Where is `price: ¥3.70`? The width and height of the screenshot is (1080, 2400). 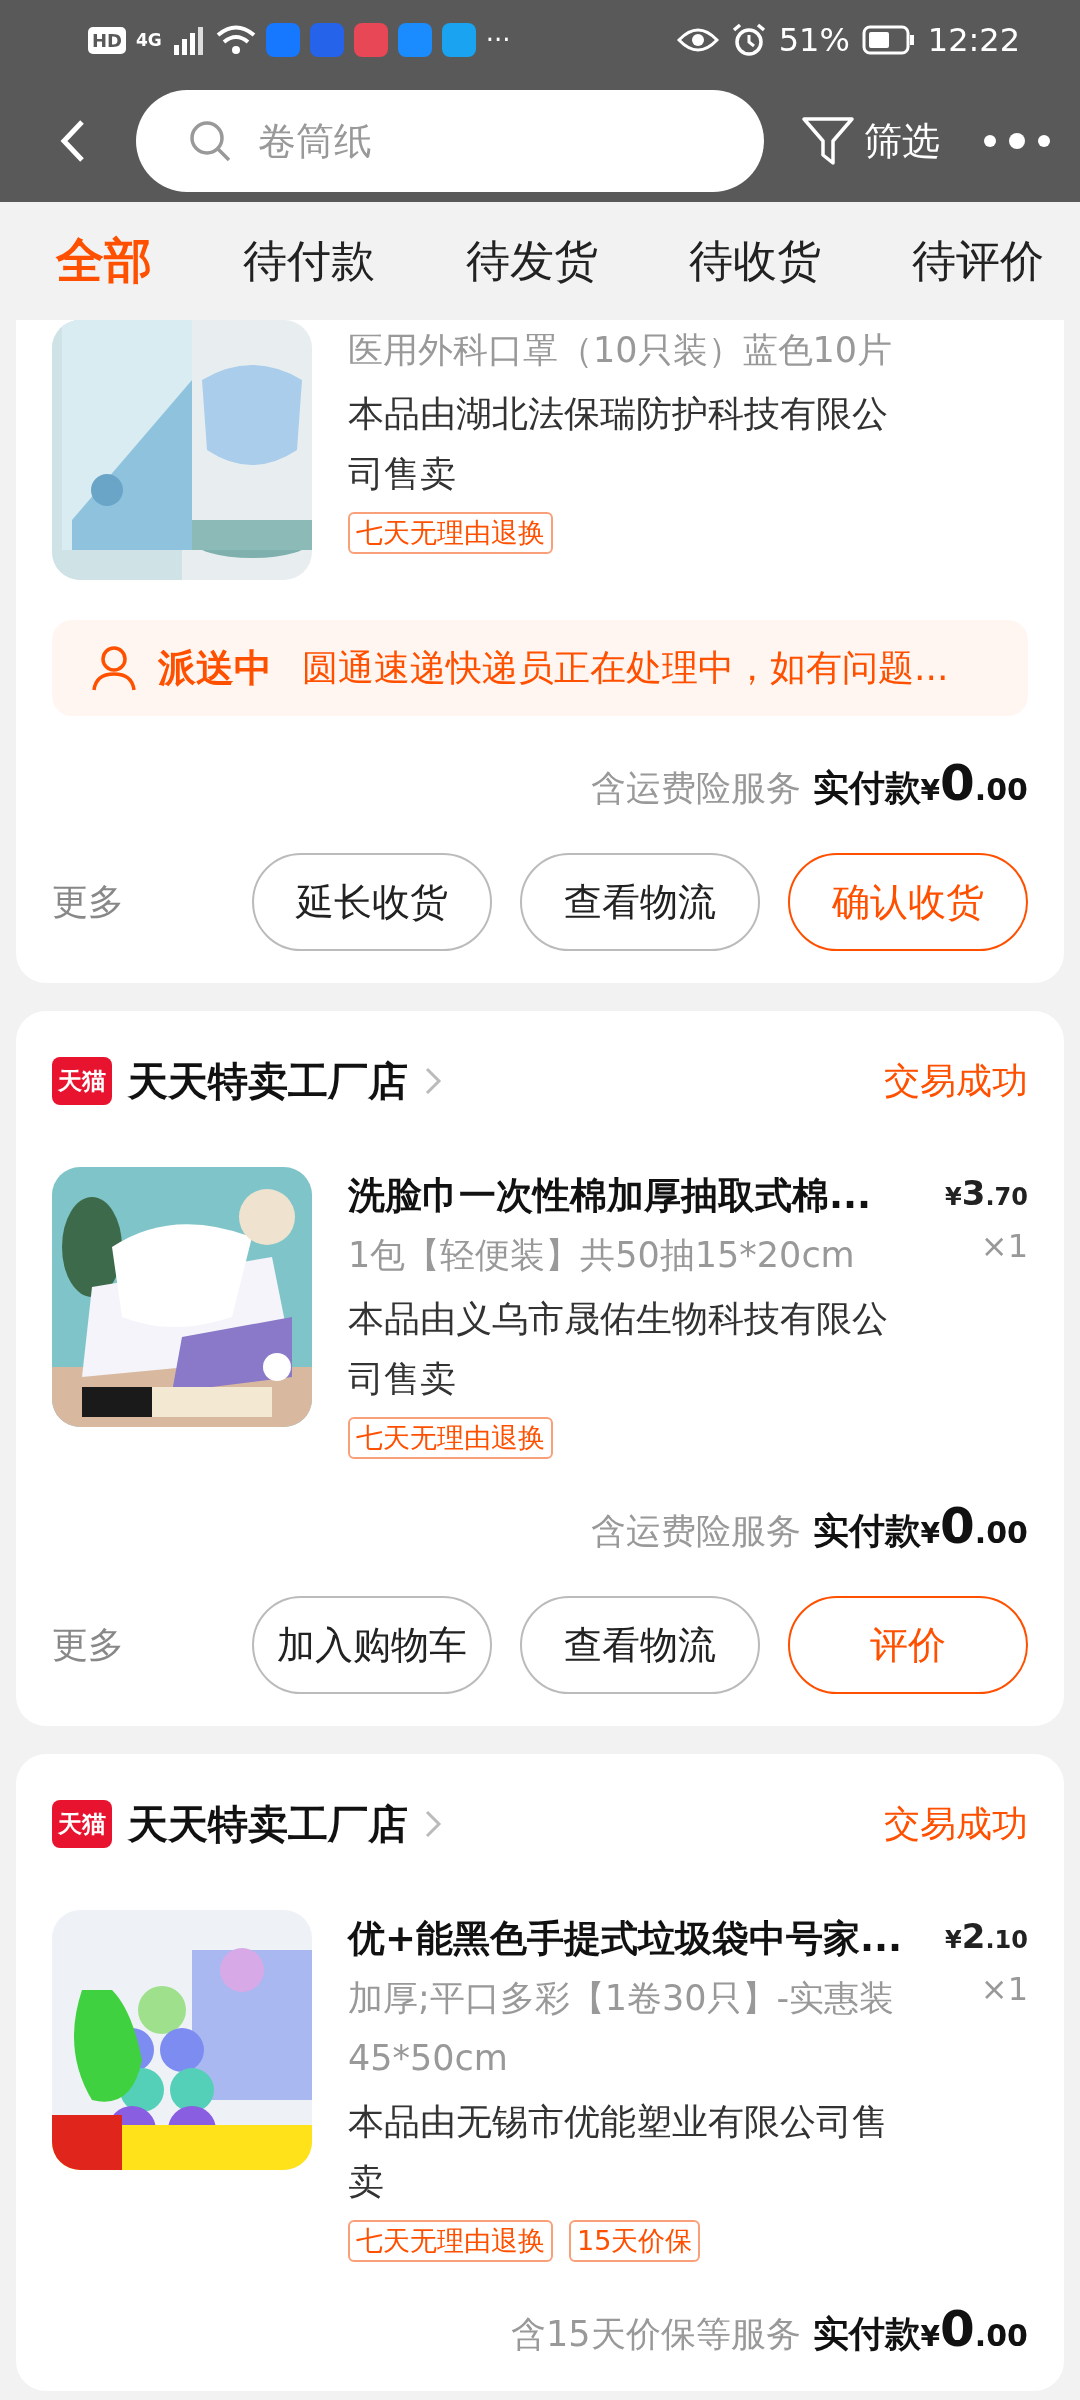
price: ¥3.70 is located at coordinates (986, 1193).